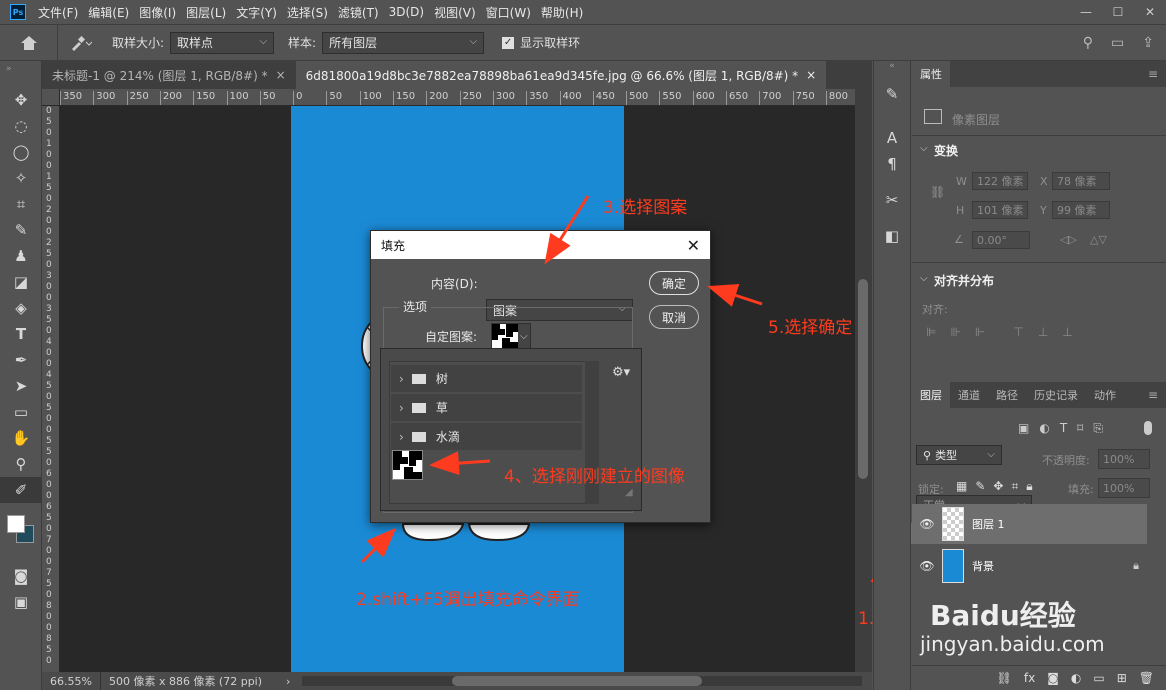 Image resolution: width=1166 pixels, height=690 pixels. Describe the element at coordinates (21, 308) in the screenshot. I see `paint-bucket-tool-icon: ◈` at that location.